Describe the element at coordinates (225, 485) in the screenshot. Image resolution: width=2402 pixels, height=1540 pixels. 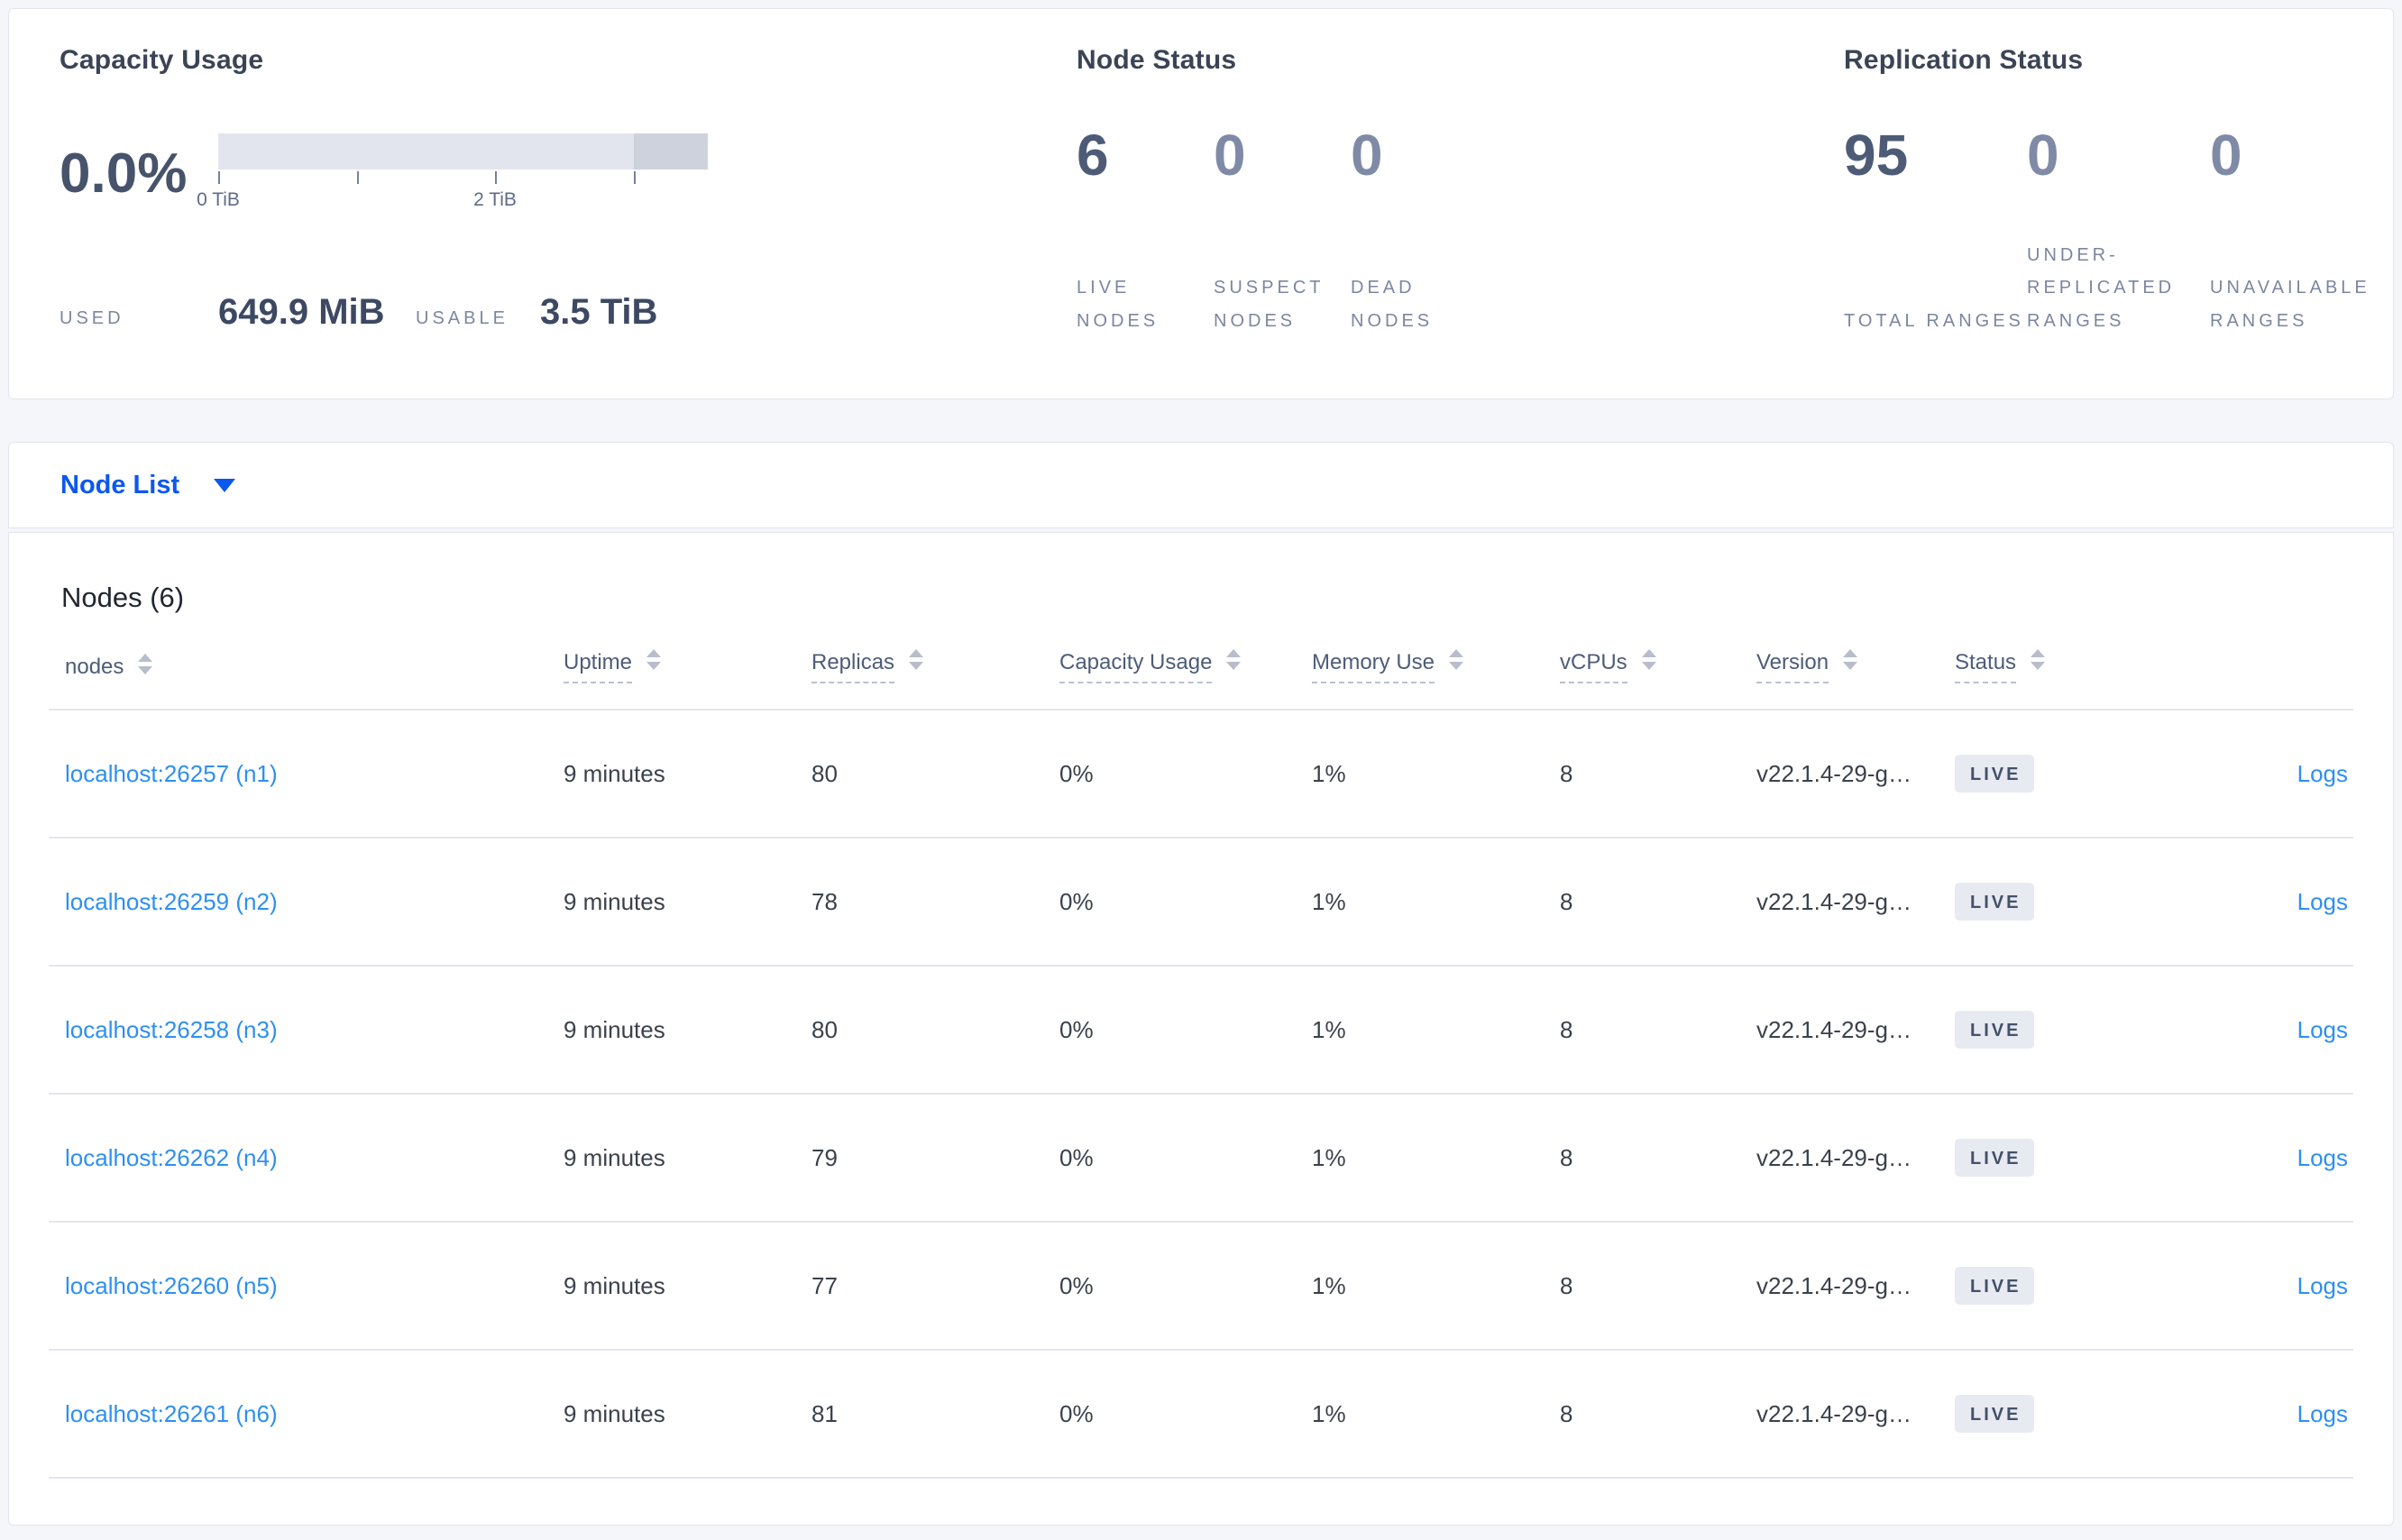
I see `chevron-down-icon` at that location.